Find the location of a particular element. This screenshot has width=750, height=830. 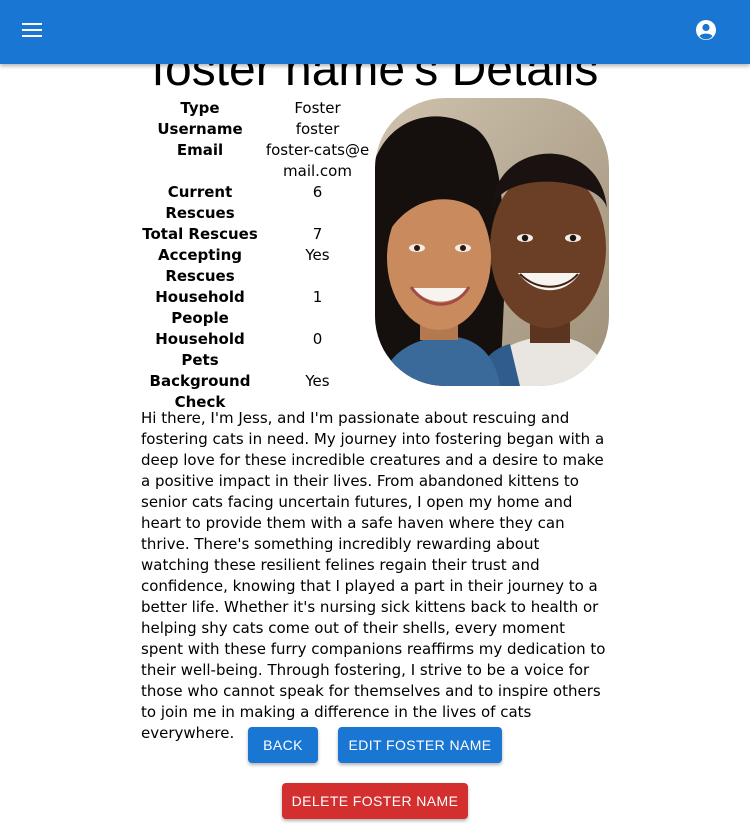

account-button is located at coordinates (706, 32).